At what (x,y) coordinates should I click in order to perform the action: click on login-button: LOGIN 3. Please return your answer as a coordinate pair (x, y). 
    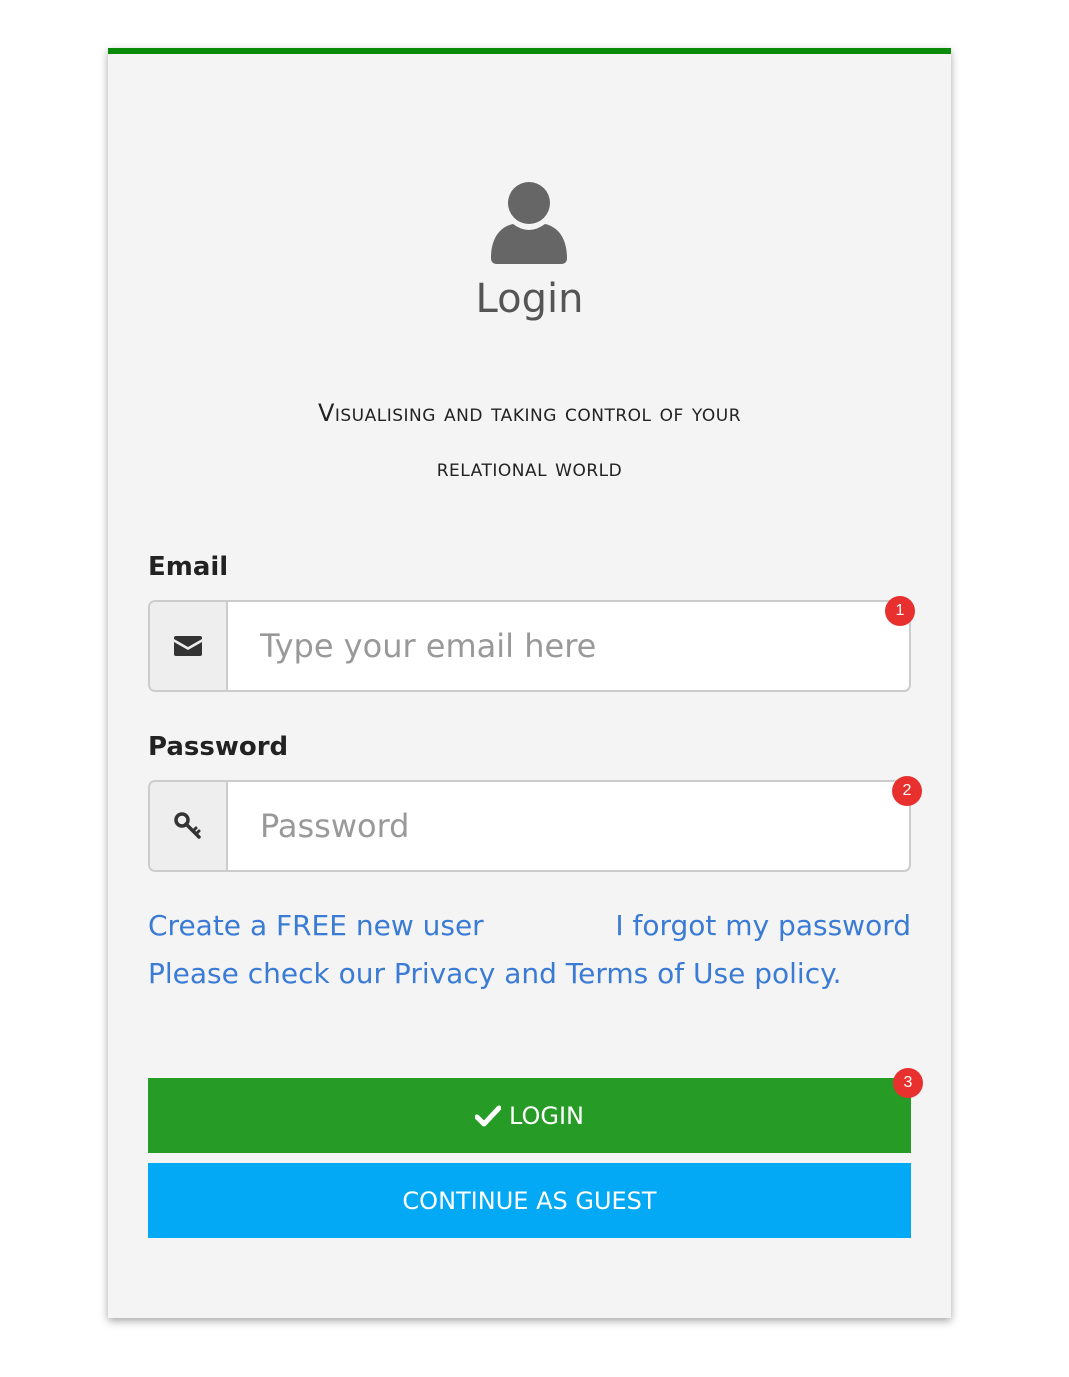
    Looking at the image, I should click on (535, 1110).